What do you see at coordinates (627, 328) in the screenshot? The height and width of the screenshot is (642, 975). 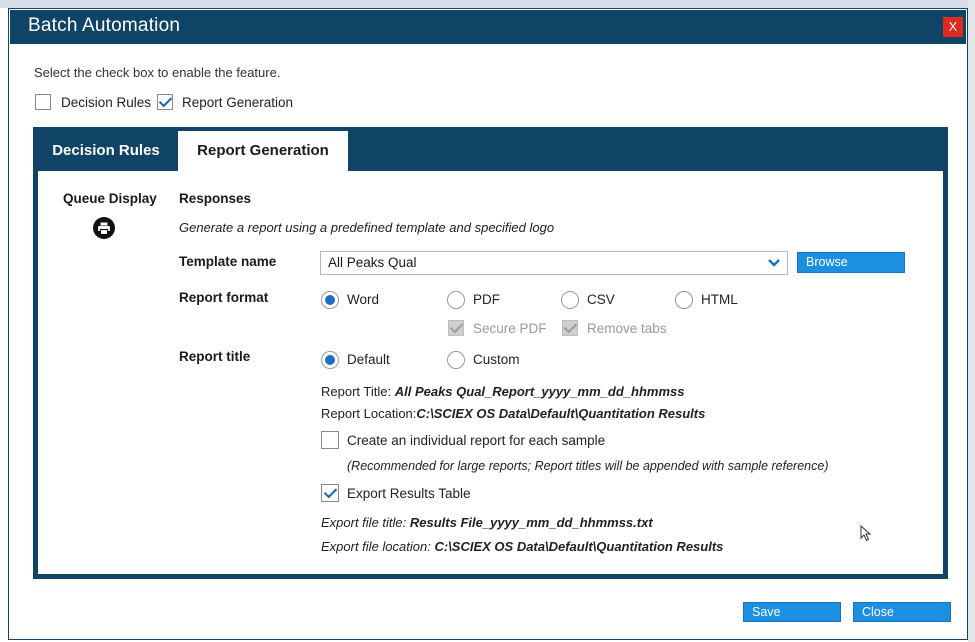 I see `remove-tabs-label: Remove tabs` at bounding box center [627, 328].